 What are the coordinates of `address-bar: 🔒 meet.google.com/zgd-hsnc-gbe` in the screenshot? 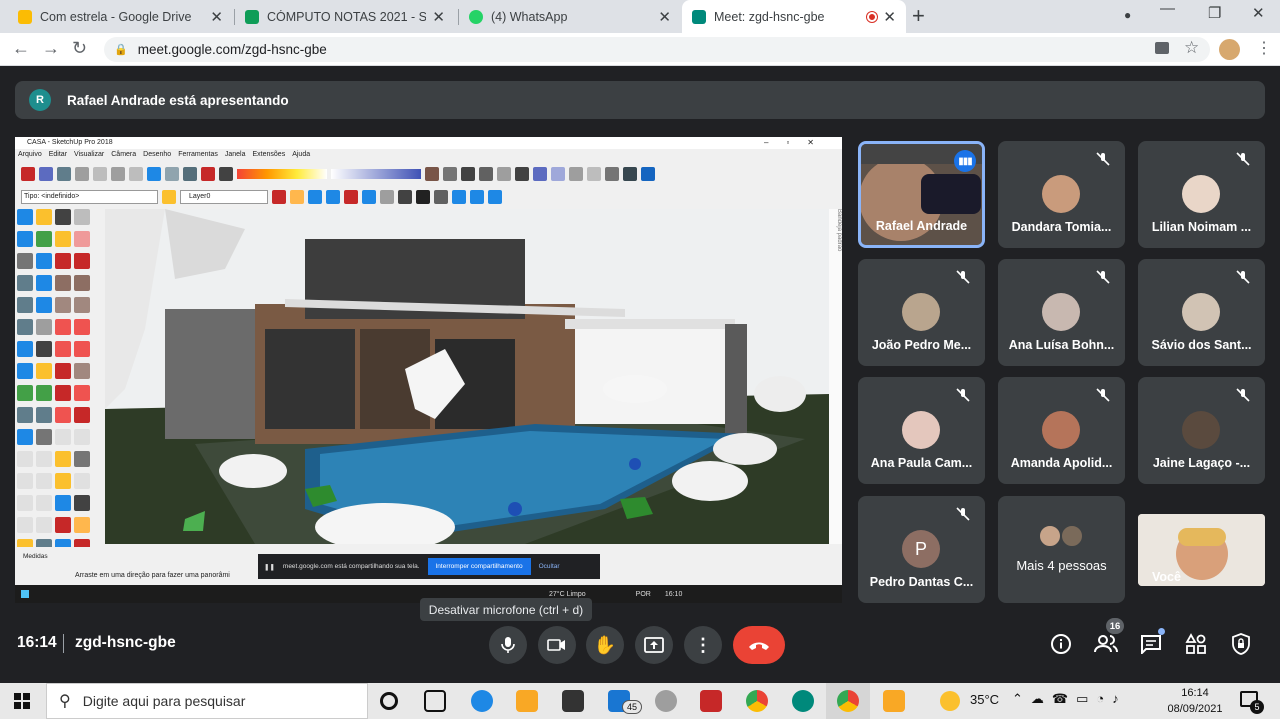 It's located at (657, 49).